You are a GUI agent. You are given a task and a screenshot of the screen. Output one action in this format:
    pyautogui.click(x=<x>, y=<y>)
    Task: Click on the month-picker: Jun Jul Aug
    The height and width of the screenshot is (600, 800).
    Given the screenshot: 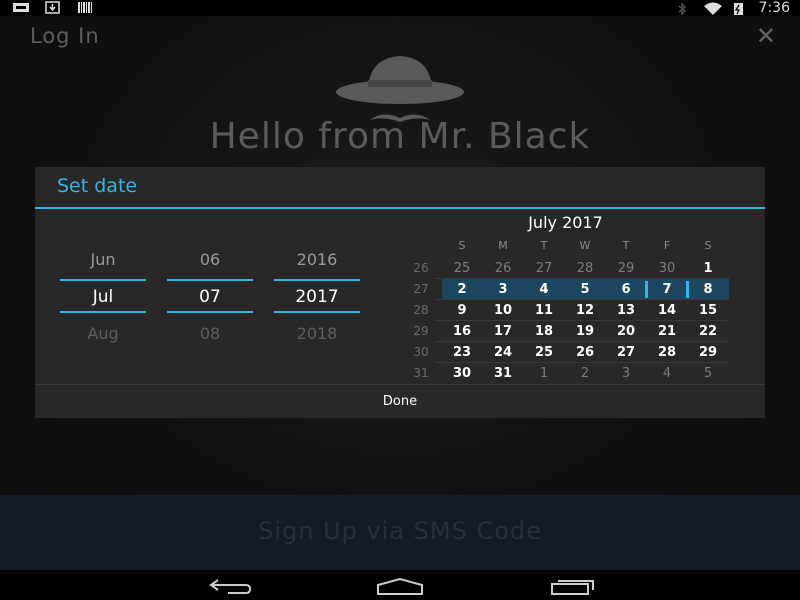 What is the action you would take?
    pyautogui.click(x=103, y=287)
    